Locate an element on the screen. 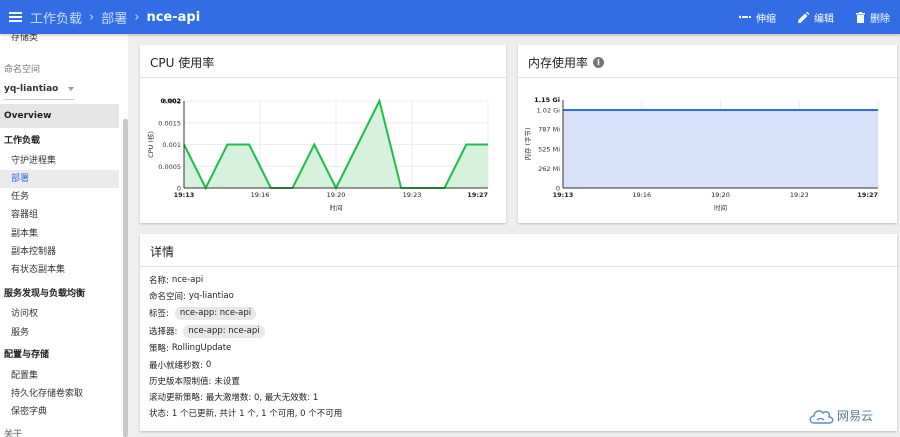  detail-name: 名称: nce-api is located at coordinates (176, 280).